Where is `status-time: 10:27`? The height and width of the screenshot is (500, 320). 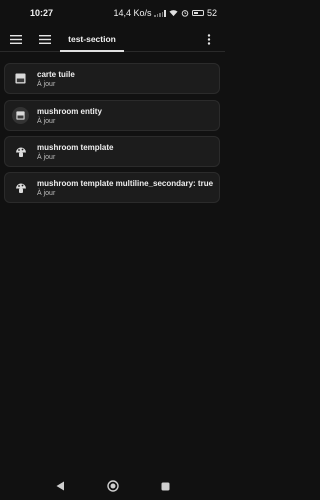 status-time: 10:27 is located at coordinates (42, 13).